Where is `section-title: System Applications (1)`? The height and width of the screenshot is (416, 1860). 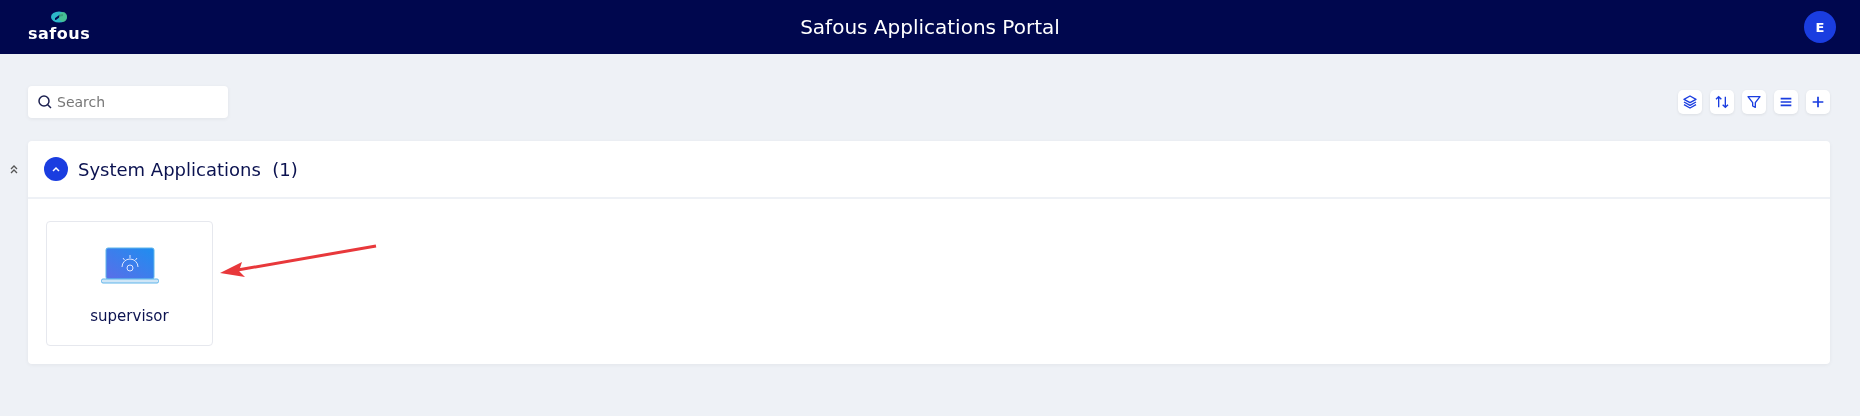 section-title: System Applications (1) is located at coordinates (188, 169).